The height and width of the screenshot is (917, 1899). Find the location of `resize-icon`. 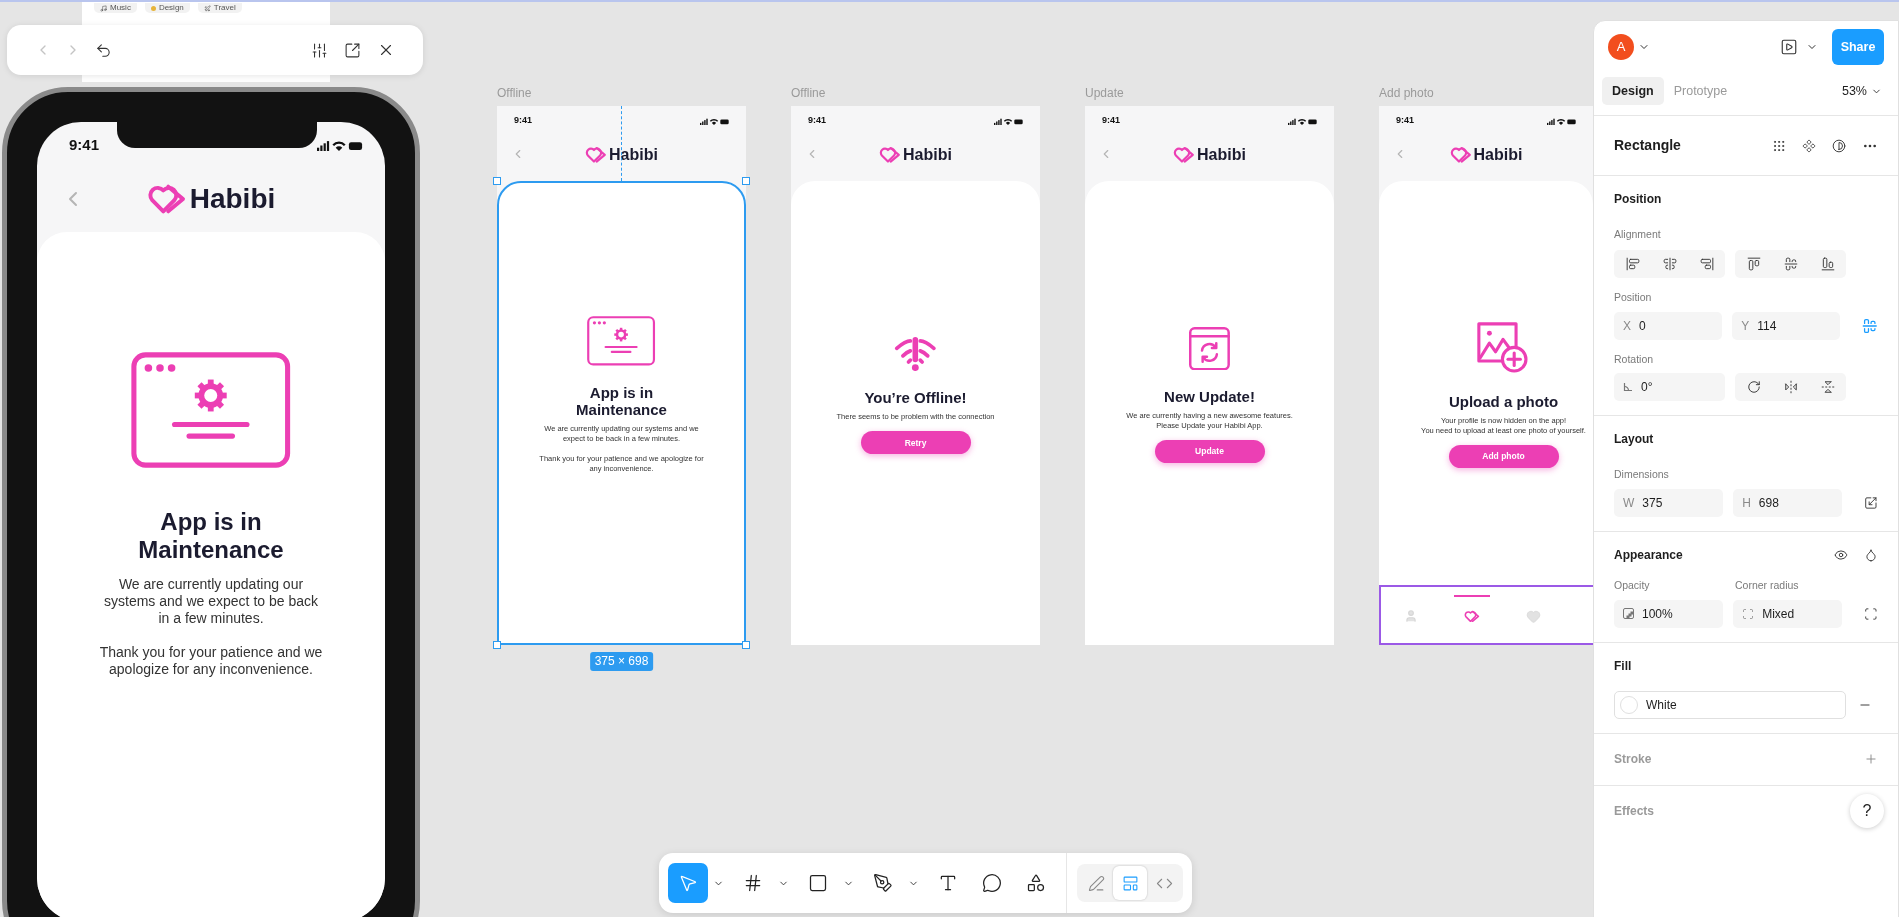

resize-icon is located at coordinates (1871, 503).